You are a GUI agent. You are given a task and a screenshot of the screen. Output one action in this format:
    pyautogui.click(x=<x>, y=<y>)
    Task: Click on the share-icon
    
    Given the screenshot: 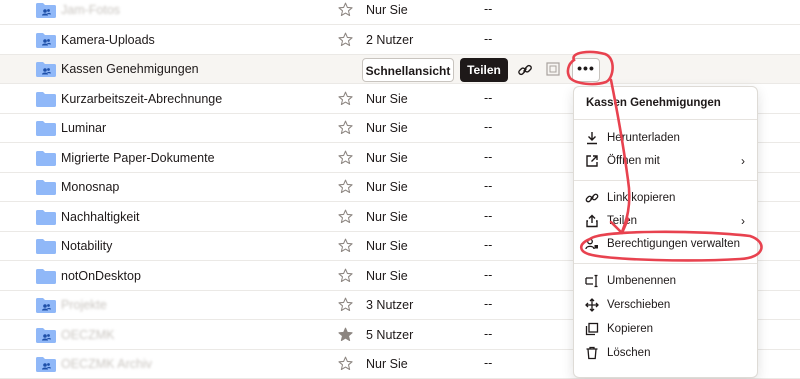 What is the action you would take?
    pyautogui.click(x=592, y=221)
    